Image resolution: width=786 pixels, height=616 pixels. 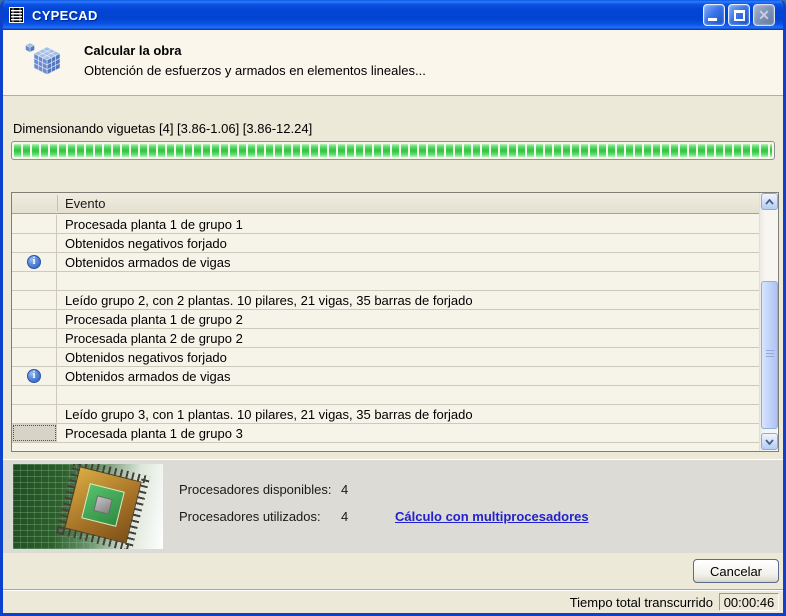 What do you see at coordinates (385, 224) in the screenshot?
I see `table-row: i Procesada planta 1 de grupo 1` at bounding box center [385, 224].